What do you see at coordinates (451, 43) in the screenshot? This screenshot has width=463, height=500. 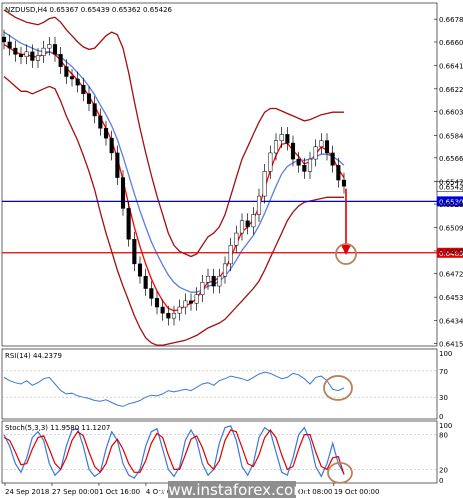 I see `price-y-tick: 0.66600` at bounding box center [451, 43].